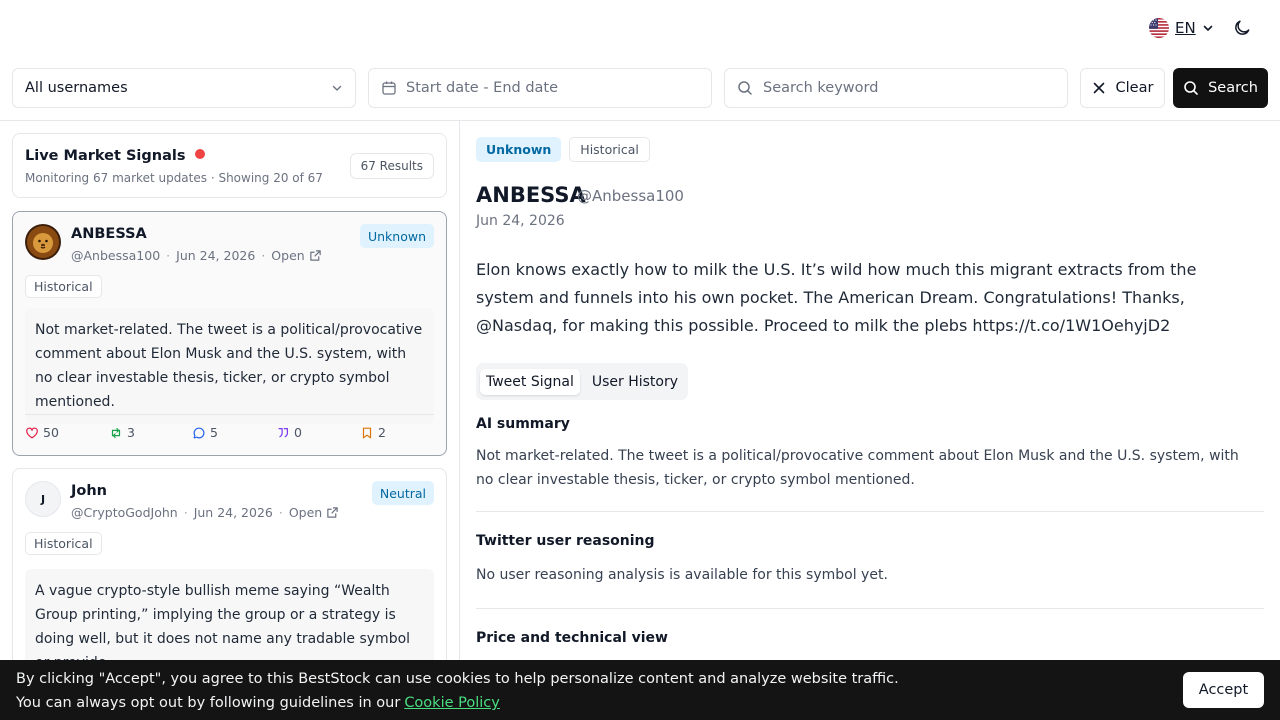 This screenshot has height=720, width=1280. I want to click on retweets-count: 3, so click(131, 432).